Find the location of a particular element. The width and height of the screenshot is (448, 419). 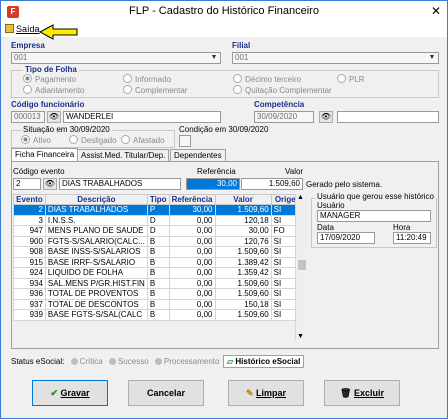

cancel-label: Cancelar is located at coordinates (166, 393).